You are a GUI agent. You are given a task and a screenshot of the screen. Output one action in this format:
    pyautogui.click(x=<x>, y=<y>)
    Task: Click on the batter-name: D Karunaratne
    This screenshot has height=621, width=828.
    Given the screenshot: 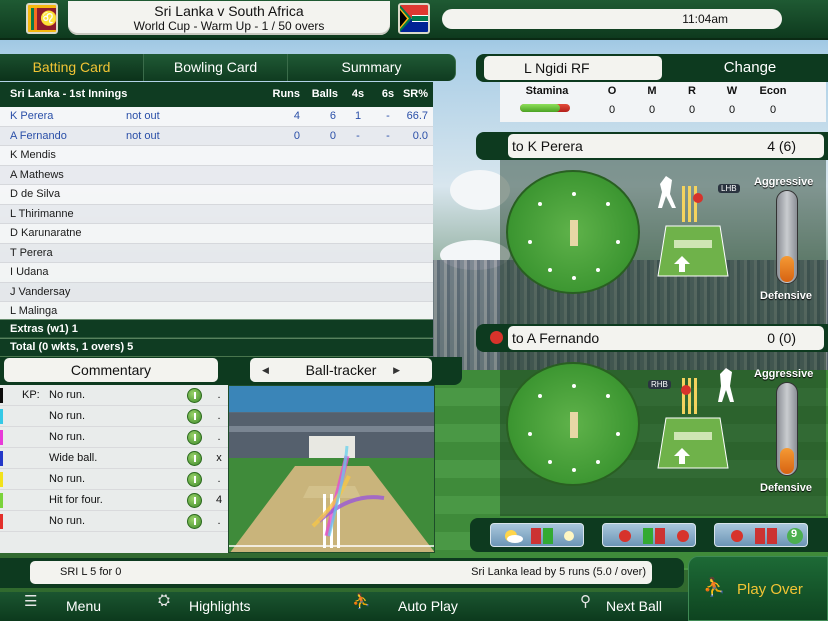 What is the action you would take?
    pyautogui.click(x=46, y=233)
    